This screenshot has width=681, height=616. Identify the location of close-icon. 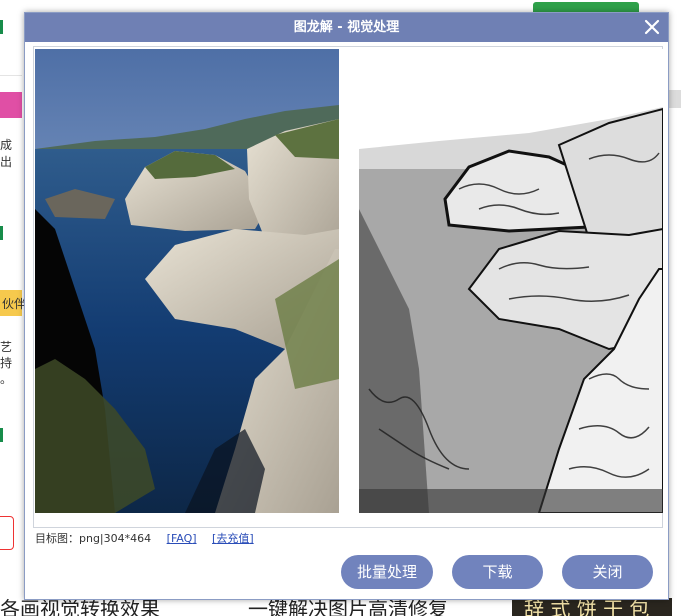
(652, 27).